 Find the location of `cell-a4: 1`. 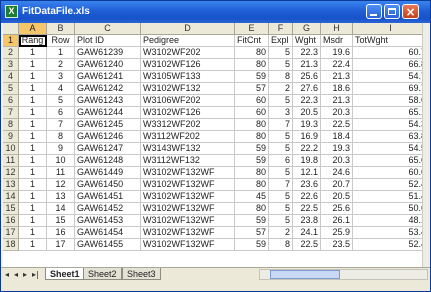

cell-a4: 1 is located at coordinates (33, 77).